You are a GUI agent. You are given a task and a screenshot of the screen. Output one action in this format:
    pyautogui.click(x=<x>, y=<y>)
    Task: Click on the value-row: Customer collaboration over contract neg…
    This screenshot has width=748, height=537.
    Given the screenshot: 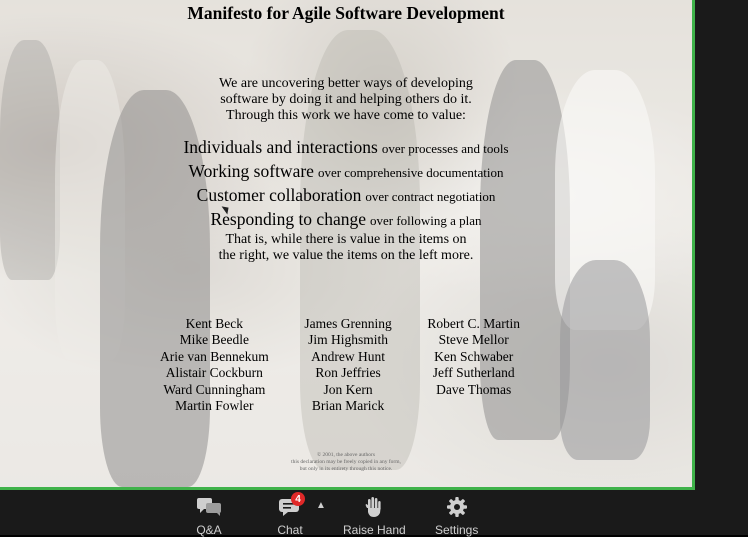 What is the action you would take?
    pyautogui.click(x=346, y=196)
    